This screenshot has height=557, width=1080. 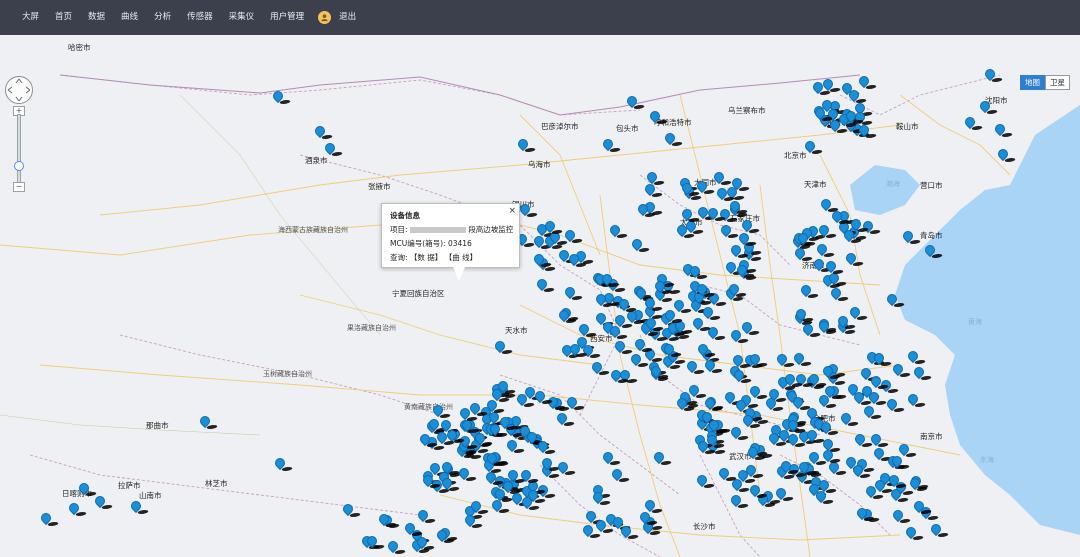 What do you see at coordinates (1032, 82) in the screenshot?
I see `map-type-map-button: 地图` at bounding box center [1032, 82].